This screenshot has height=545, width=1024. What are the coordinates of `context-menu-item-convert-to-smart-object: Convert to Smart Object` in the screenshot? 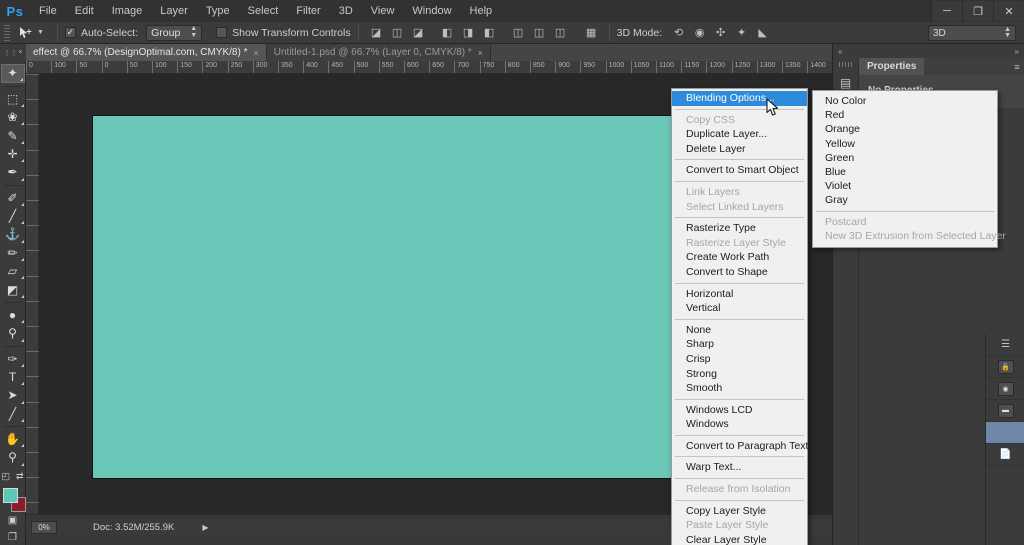 It's located at (739, 170).